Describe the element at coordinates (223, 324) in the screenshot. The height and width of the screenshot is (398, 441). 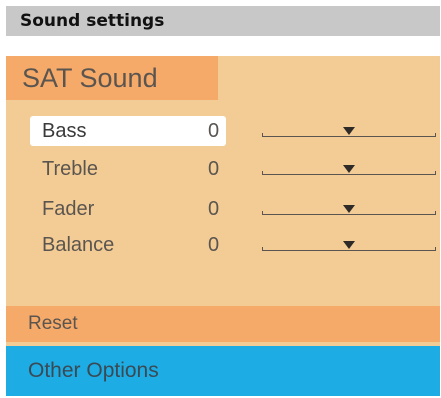
I see `reset-button: Reset` at that location.